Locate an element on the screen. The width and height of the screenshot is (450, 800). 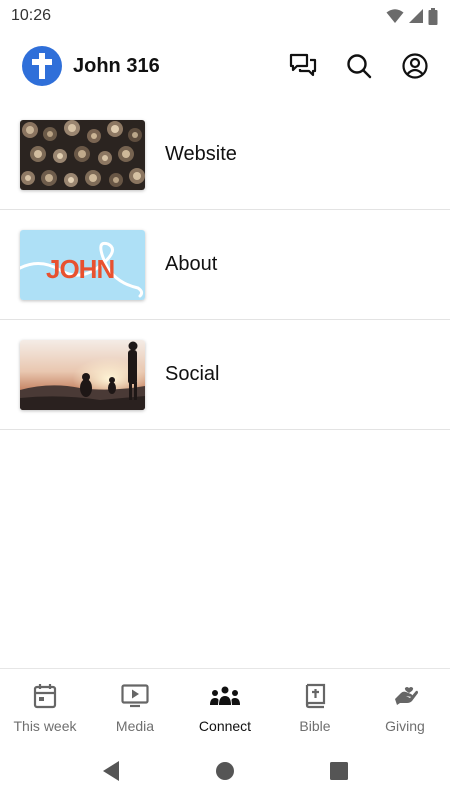
back-triangle-icon is located at coordinates (111, 771).